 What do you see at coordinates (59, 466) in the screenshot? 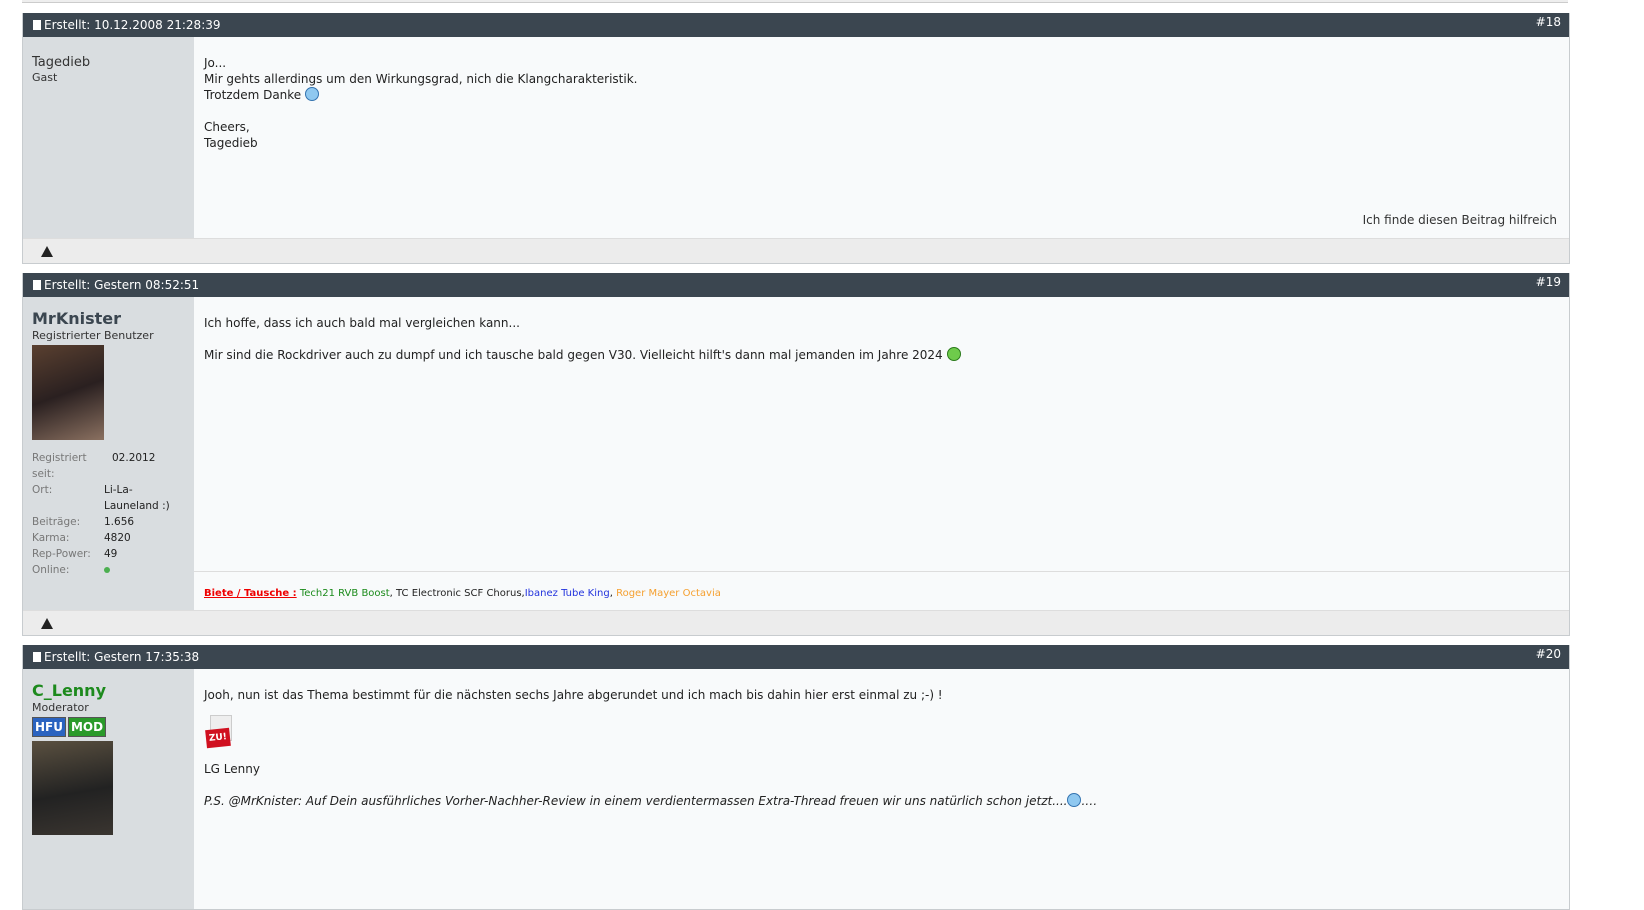
I see `info-key: Registriert seit:` at bounding box center [59, 466].